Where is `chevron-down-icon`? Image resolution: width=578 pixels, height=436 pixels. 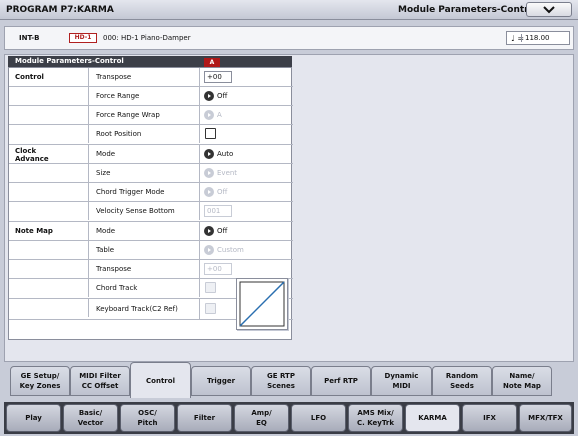
chevron-down-icon is located at coordinates (549, 10).